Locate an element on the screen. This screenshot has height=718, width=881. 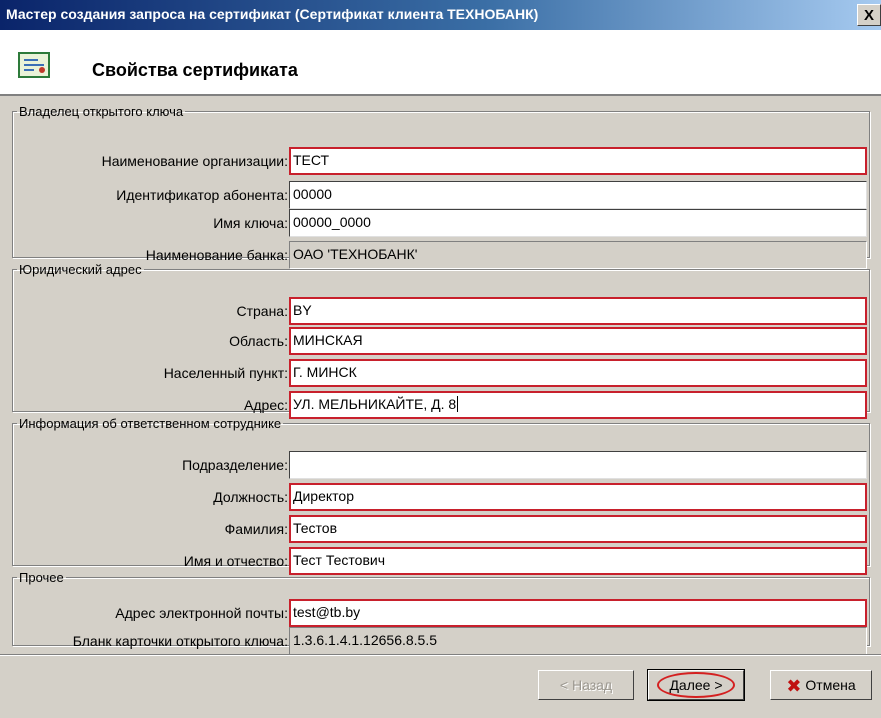
position-row: Должность: Директор is located at coordinates (441, 497).